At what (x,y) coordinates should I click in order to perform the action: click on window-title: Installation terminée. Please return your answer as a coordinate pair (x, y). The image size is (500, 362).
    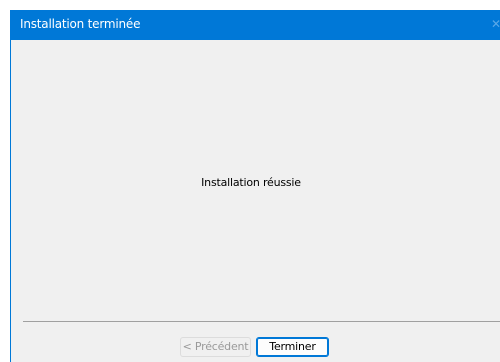
    Looking at the image, I should click on (80, 24).